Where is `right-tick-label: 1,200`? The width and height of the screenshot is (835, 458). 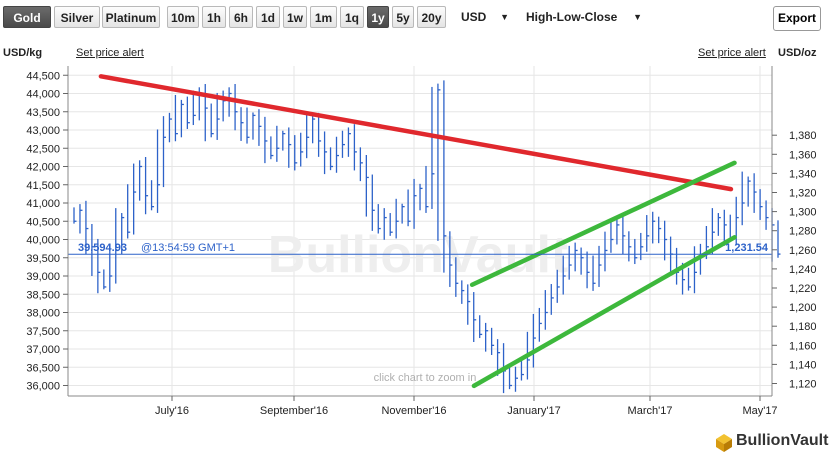 right-tick-label: 1,200 is located at coordinates (803, 308).